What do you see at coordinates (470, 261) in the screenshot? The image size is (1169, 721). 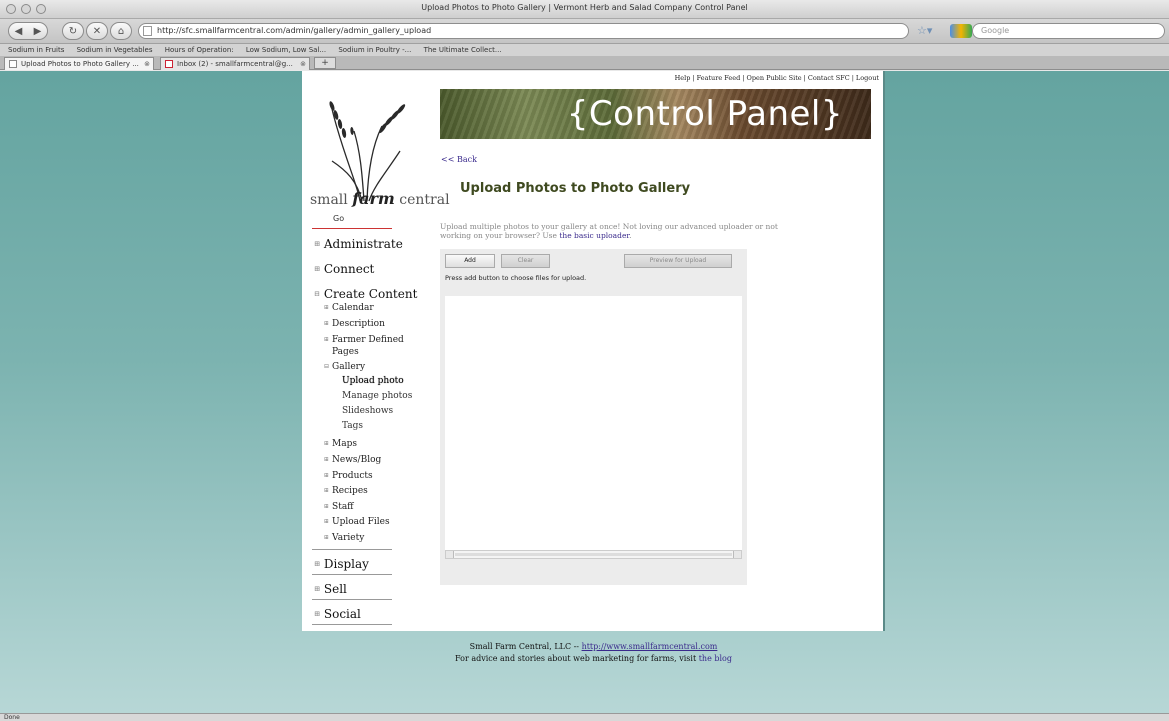 I see `add-button: Add` at bounding box center [470, 261].